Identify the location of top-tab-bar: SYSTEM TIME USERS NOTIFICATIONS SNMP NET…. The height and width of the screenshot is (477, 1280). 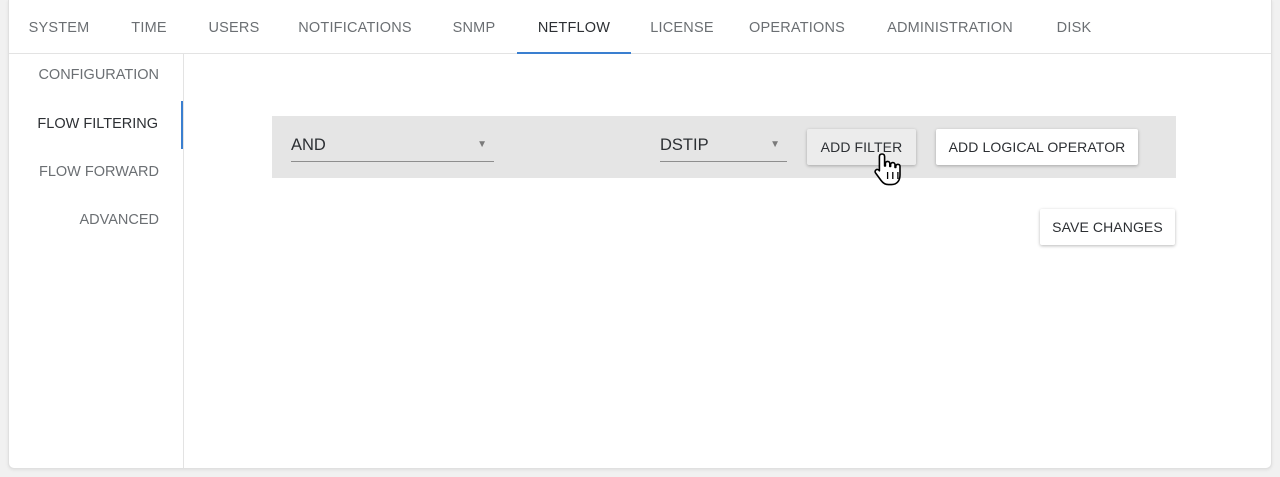
(640, 27).